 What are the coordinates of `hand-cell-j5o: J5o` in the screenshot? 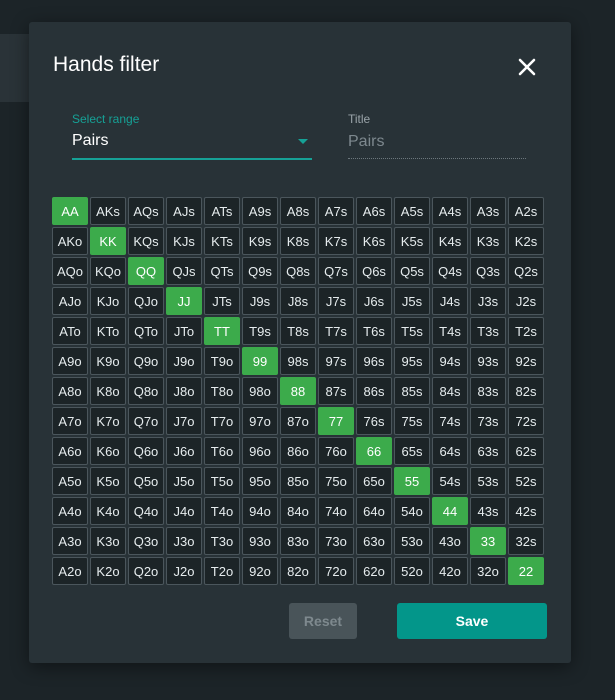 It's located at (184, 481).